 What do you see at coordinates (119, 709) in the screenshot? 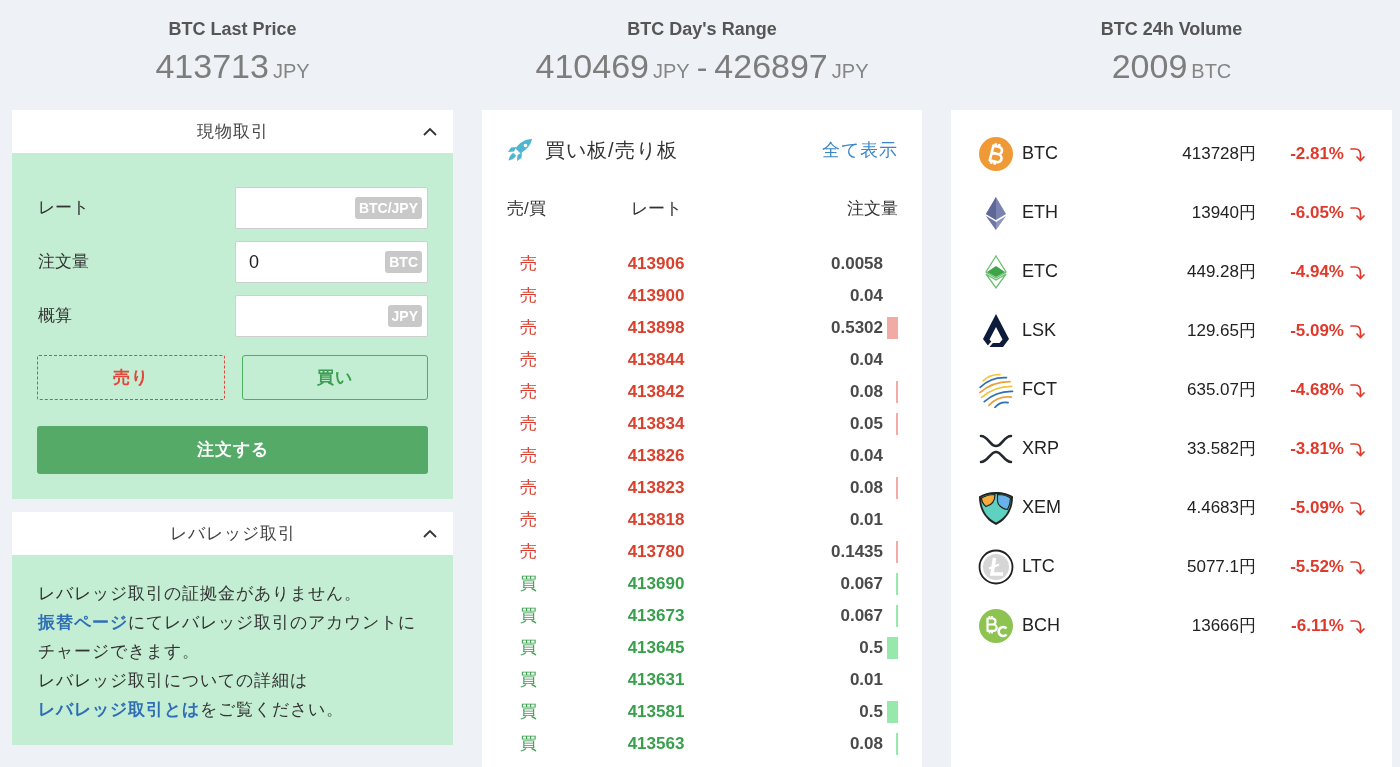
I see `text-link: レバレッジ取引とは` at bounding box center [119, 709].